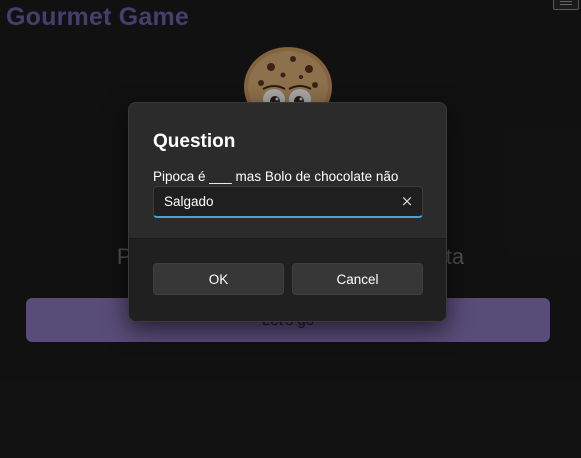  What do you see at coordinates (357, 279) in the screenshot?
I see `cancel-button: Cancel` at bounding box center [357, 279].